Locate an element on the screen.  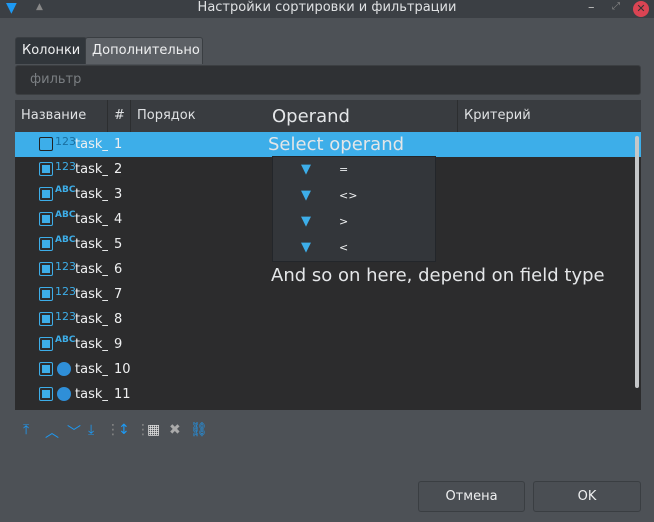
column-number: 3 is located at coordinates (118, 194).